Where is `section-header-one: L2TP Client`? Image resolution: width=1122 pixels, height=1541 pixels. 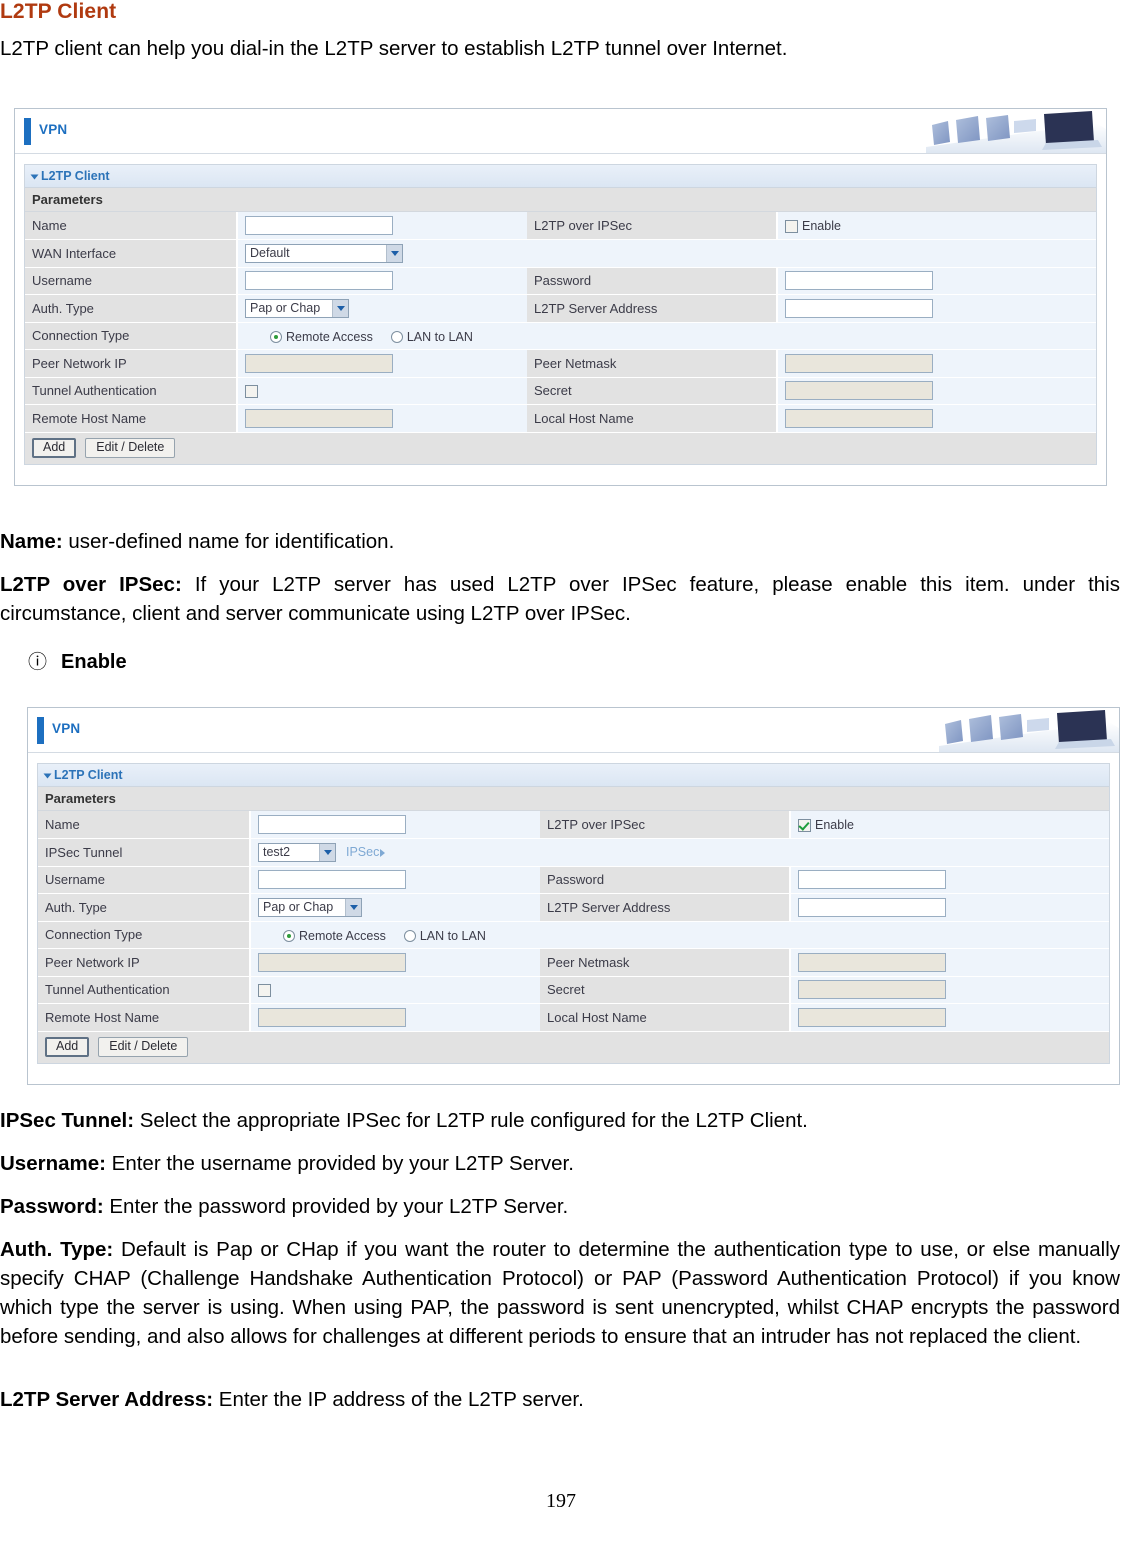 section-header-one: L2TP Client is located at coordinates (560, 176).